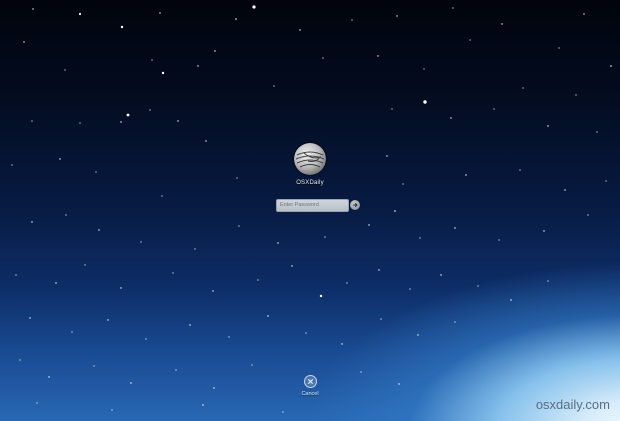 The width and height of the screenshot is (620, 421). I want to click on close-x-icon, so click(310, 381).